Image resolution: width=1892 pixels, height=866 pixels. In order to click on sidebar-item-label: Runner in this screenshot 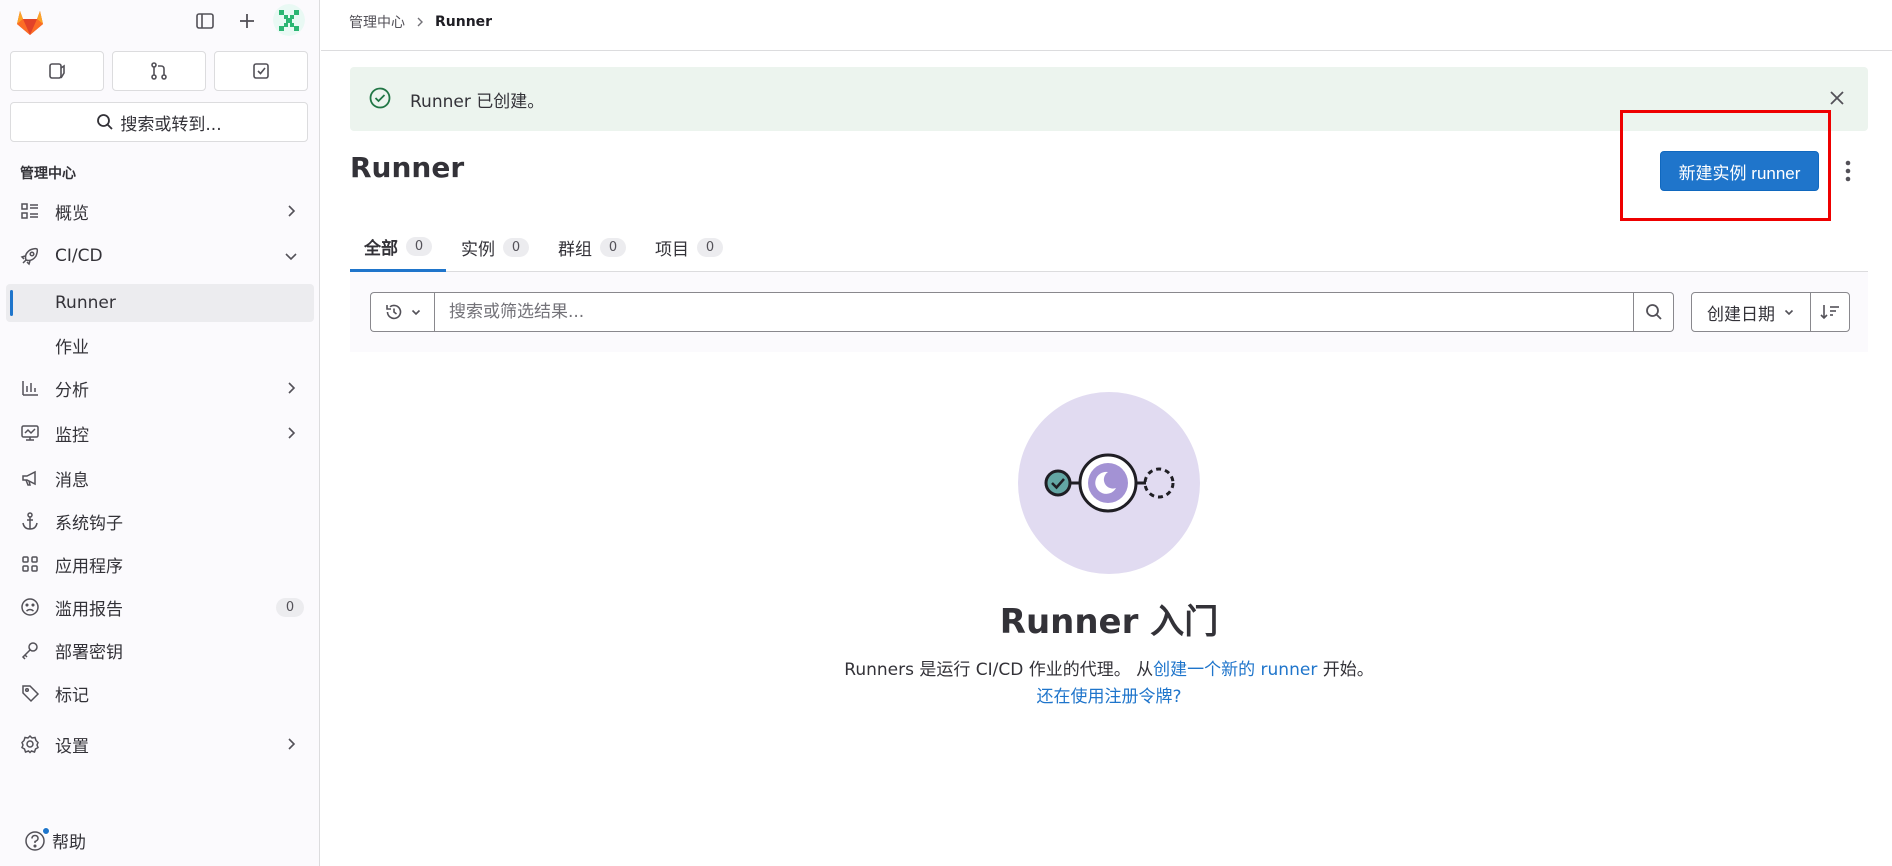, I will do `click(85, 303)`.